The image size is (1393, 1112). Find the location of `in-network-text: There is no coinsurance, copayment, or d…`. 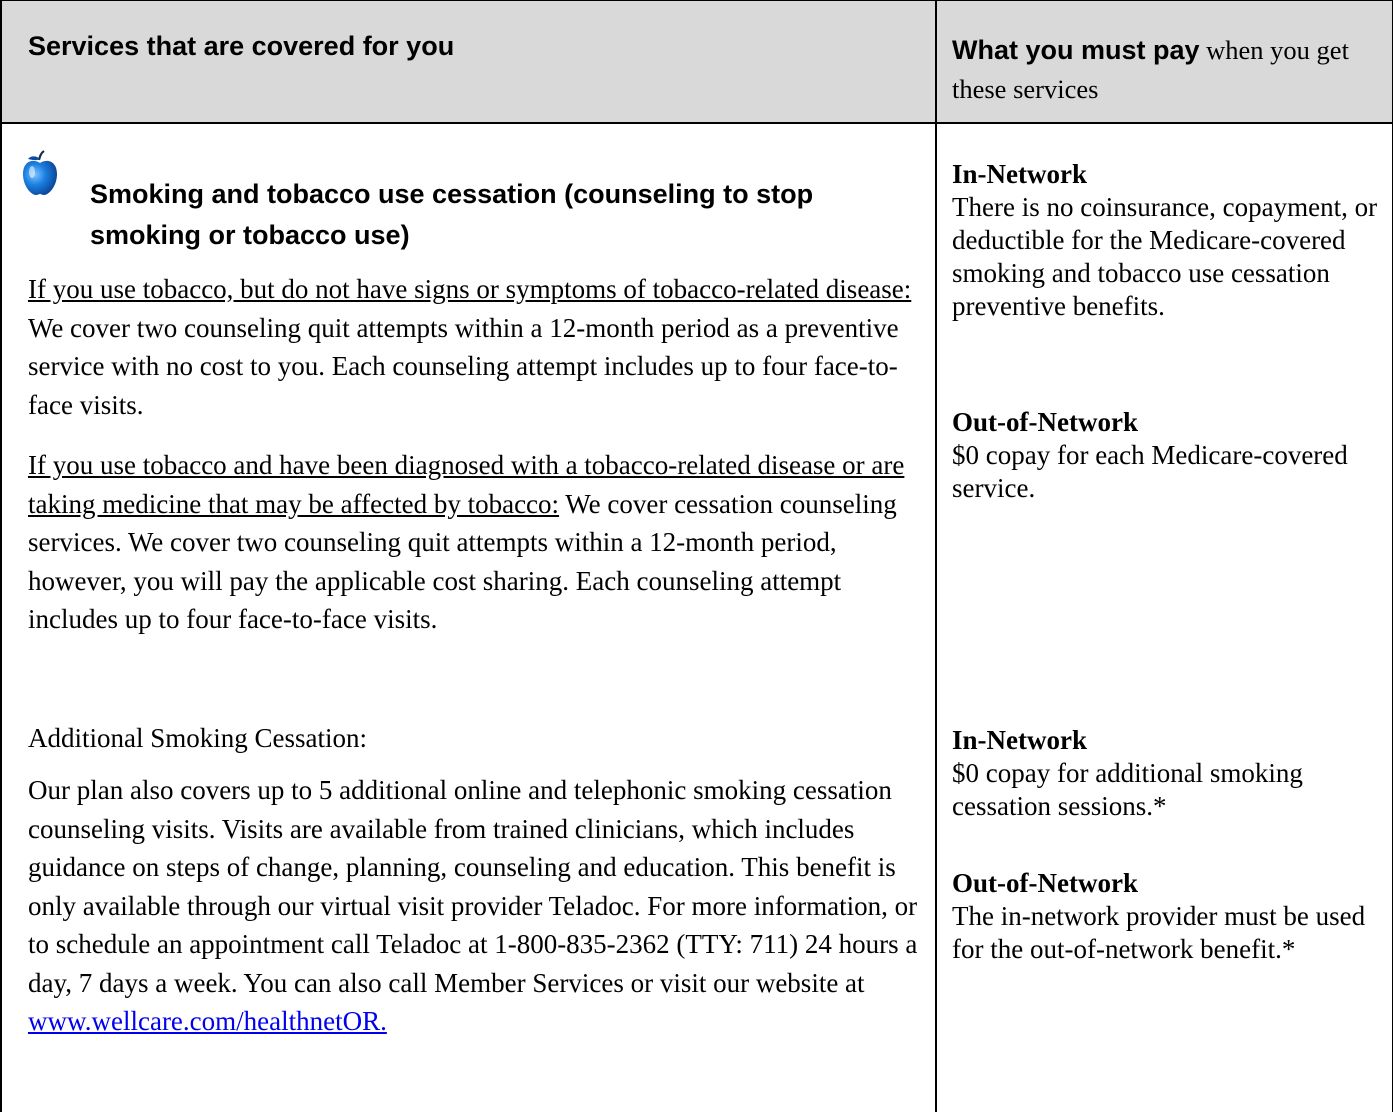

in-network-text: There is no coinsurance, copayment, or d… is located at coordinates (1165, 256).